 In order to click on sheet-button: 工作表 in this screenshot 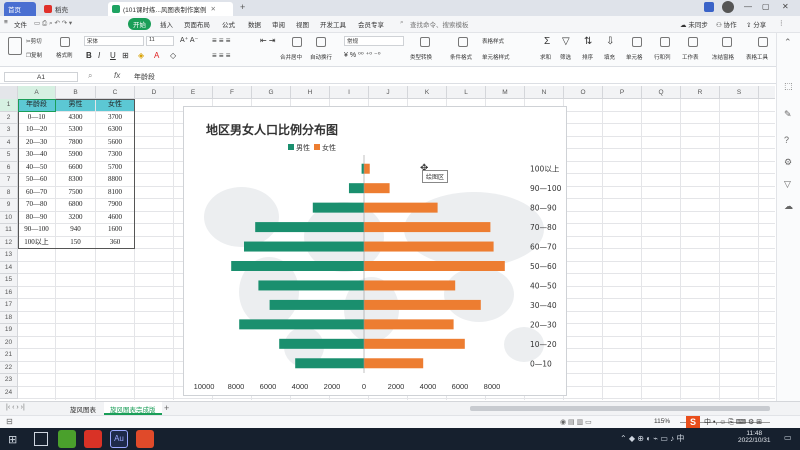, I will do `click(690, 57)`.